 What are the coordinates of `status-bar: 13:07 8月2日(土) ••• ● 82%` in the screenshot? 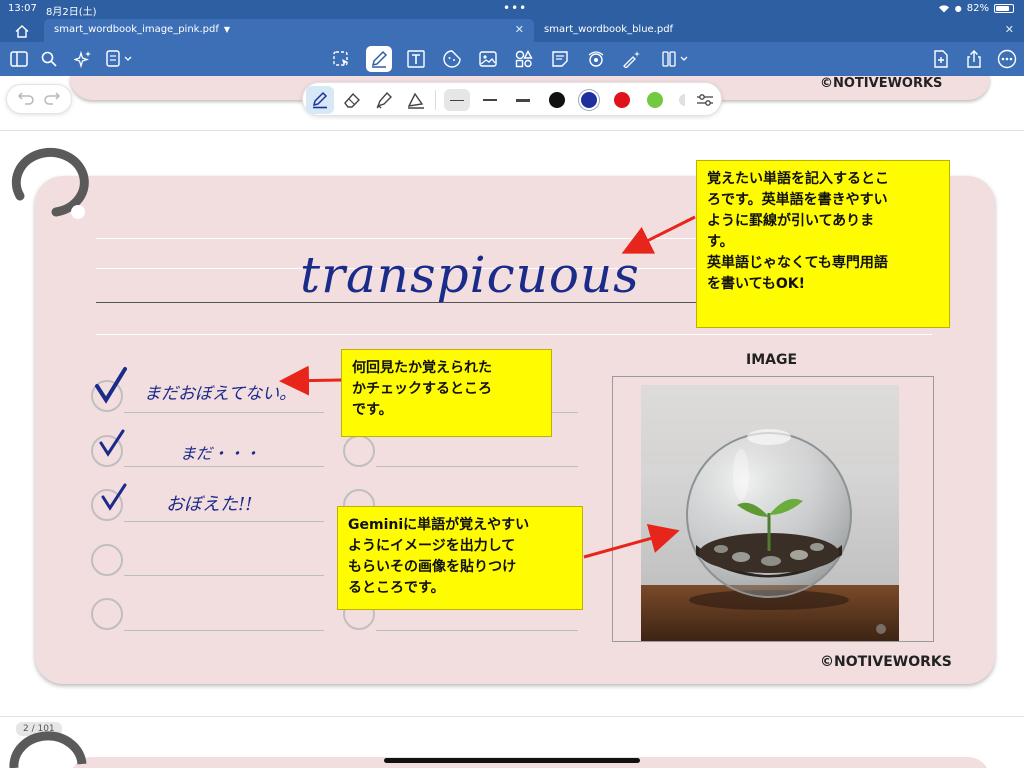 It's located at (512, 9).